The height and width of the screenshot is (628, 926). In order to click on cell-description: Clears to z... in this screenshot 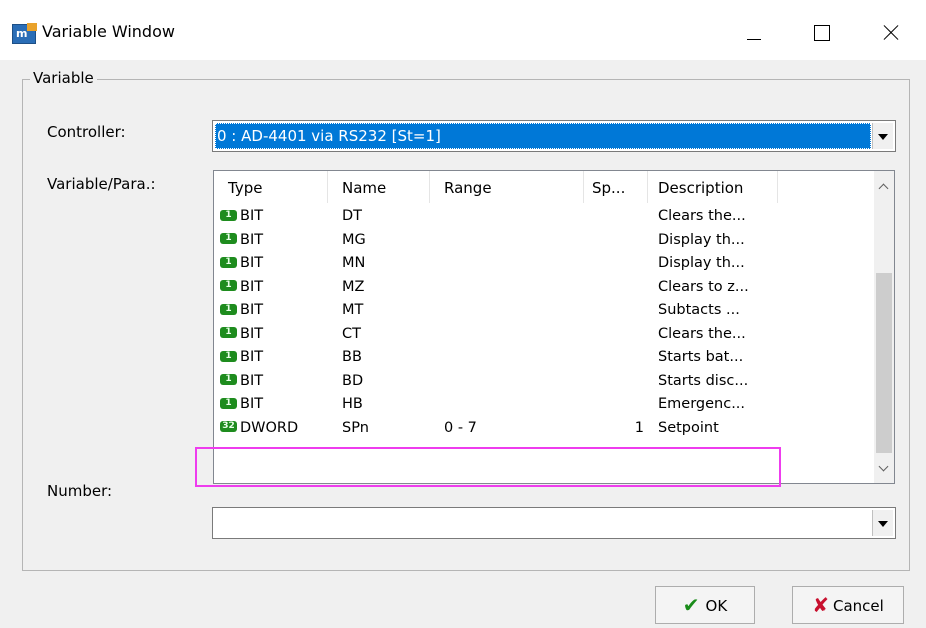, I will do `click(703, 286)`.